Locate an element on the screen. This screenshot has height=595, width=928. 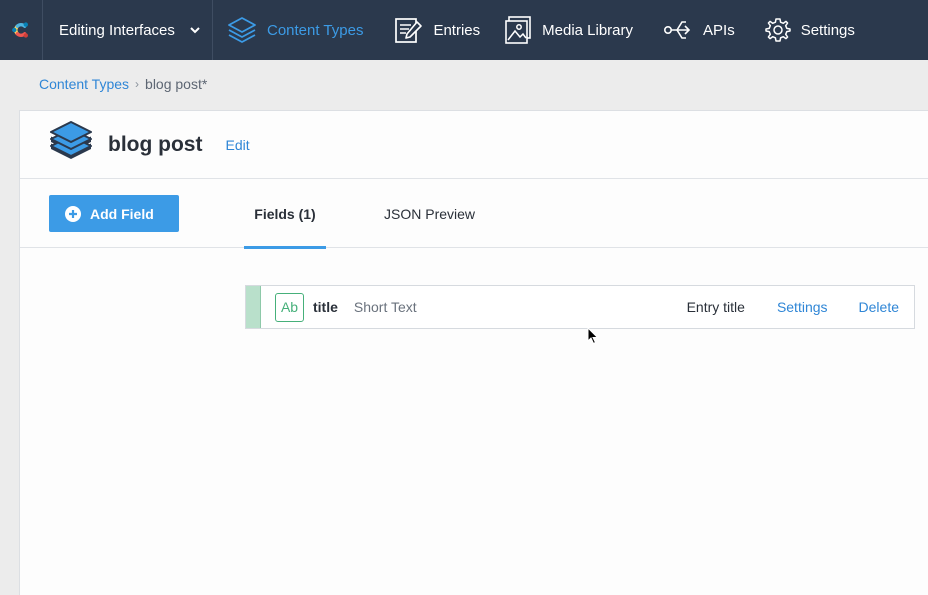
nav-media-library: Media Library is located at coordinates (568, 30).